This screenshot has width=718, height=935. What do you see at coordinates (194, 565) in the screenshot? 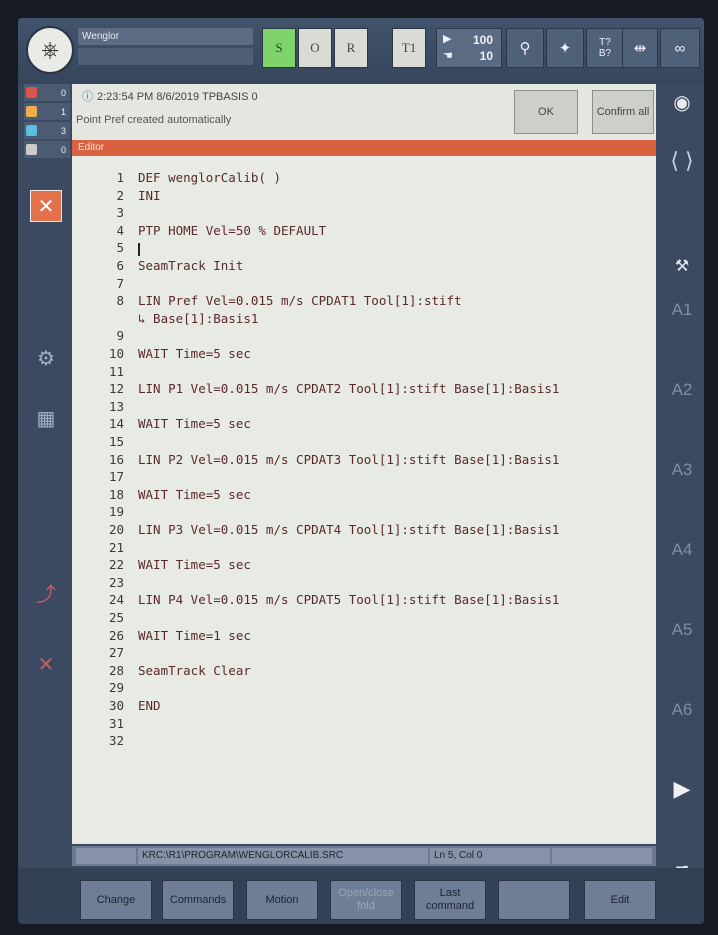
I see `code-text: WAIT Time=5 sec` at bounding box center [194, 565].